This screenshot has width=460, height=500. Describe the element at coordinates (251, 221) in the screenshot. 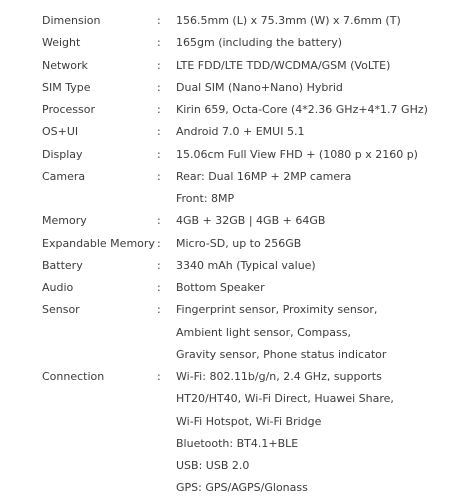

I see `spec-value: 4GB + 32GB | 4GB + 64GB` at that location.